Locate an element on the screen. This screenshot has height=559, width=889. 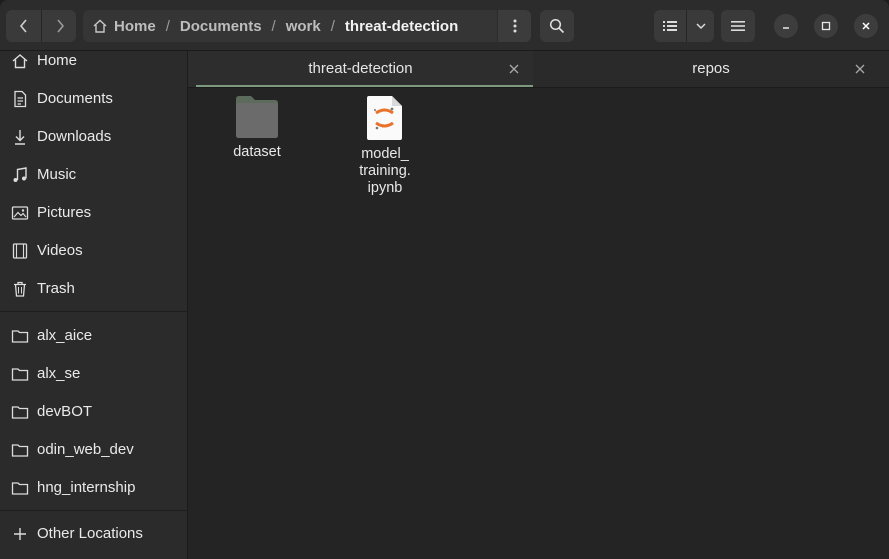
chevron-left-icon is located at coordinates (23, 26).